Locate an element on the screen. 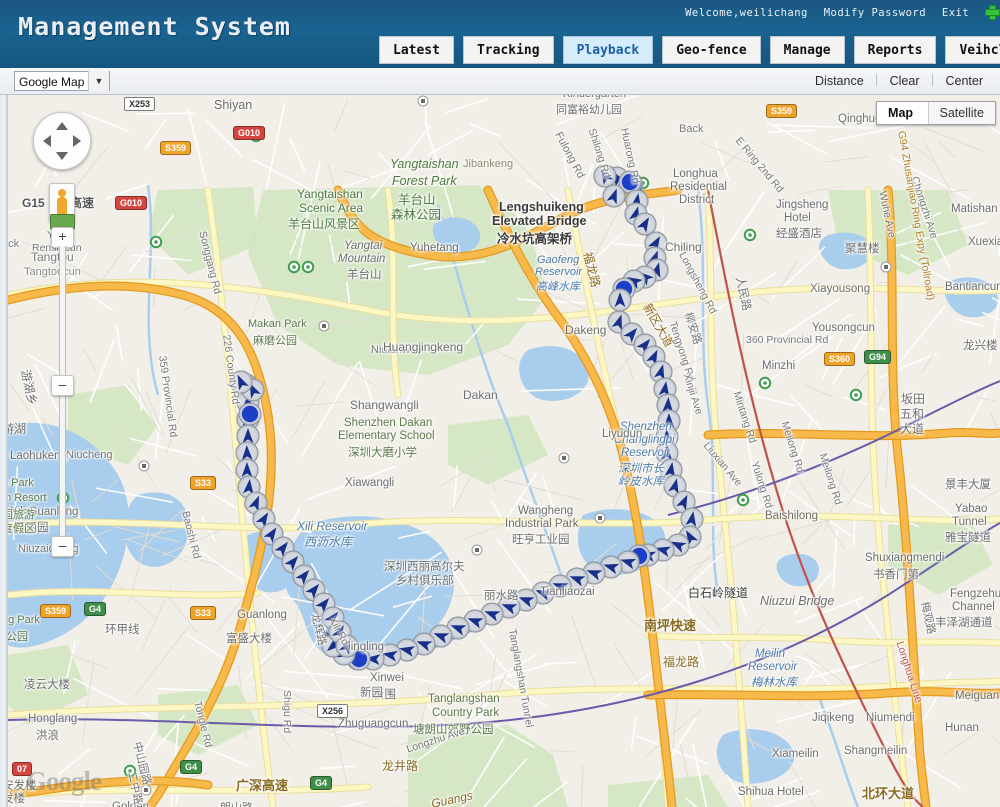 Image resolution: width=1000 pixels, height=807 pixels. zoom-slider-thumb: – is located at coordinates (62, 385).